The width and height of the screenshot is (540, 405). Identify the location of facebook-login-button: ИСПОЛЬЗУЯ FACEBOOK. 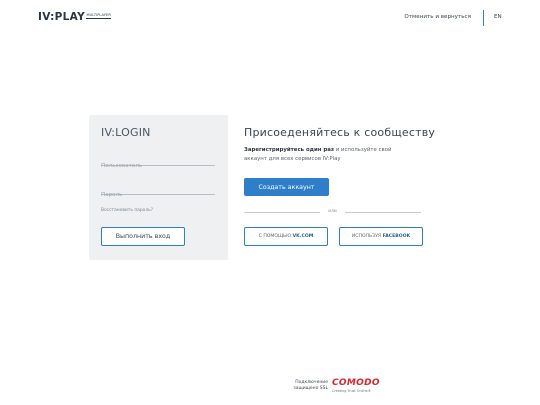
(381, 236).